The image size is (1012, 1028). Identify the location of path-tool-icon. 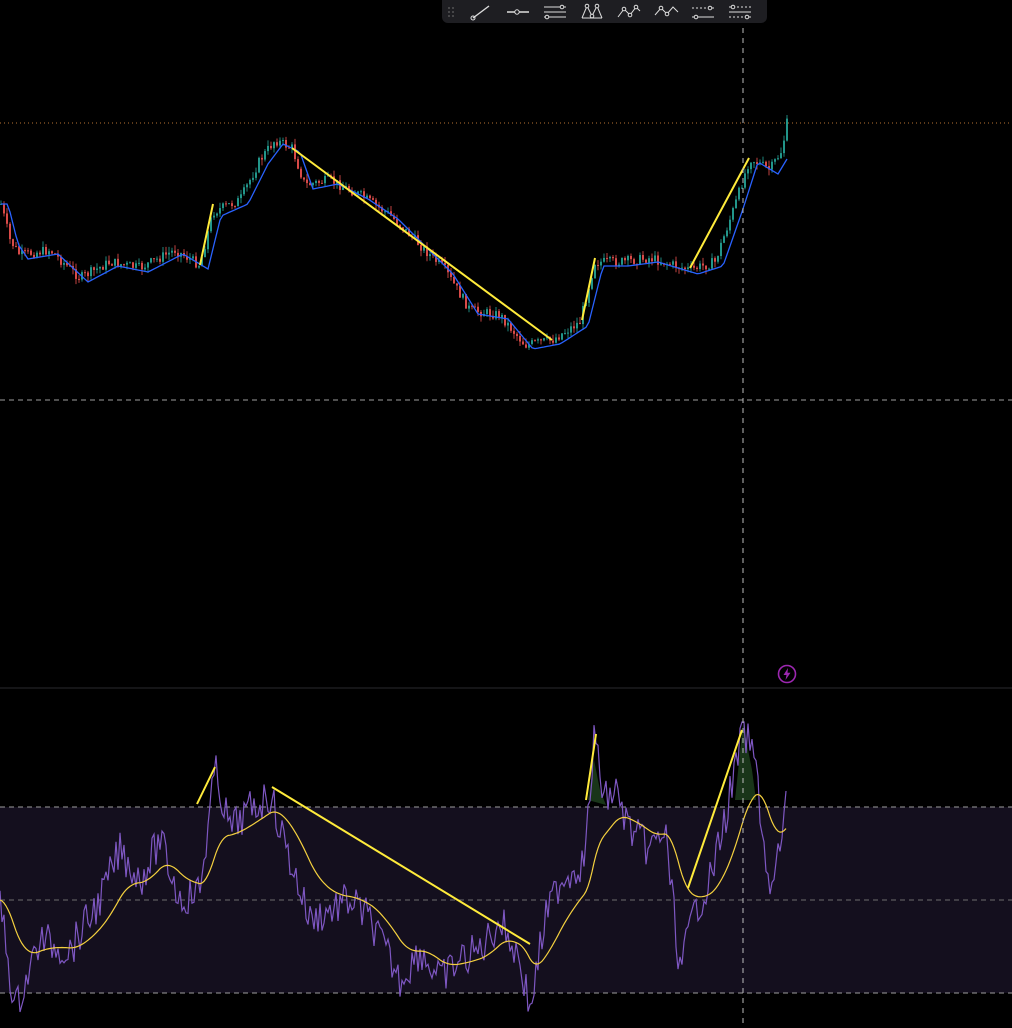
(666, 12).